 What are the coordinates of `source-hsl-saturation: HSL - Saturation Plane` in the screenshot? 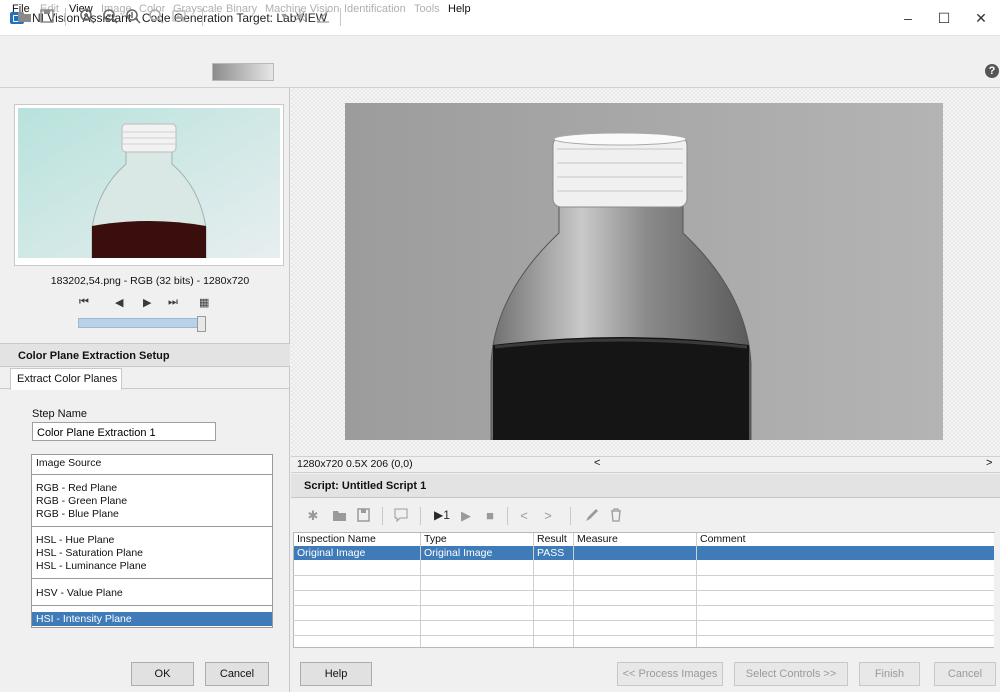 It's located at (152, 553).